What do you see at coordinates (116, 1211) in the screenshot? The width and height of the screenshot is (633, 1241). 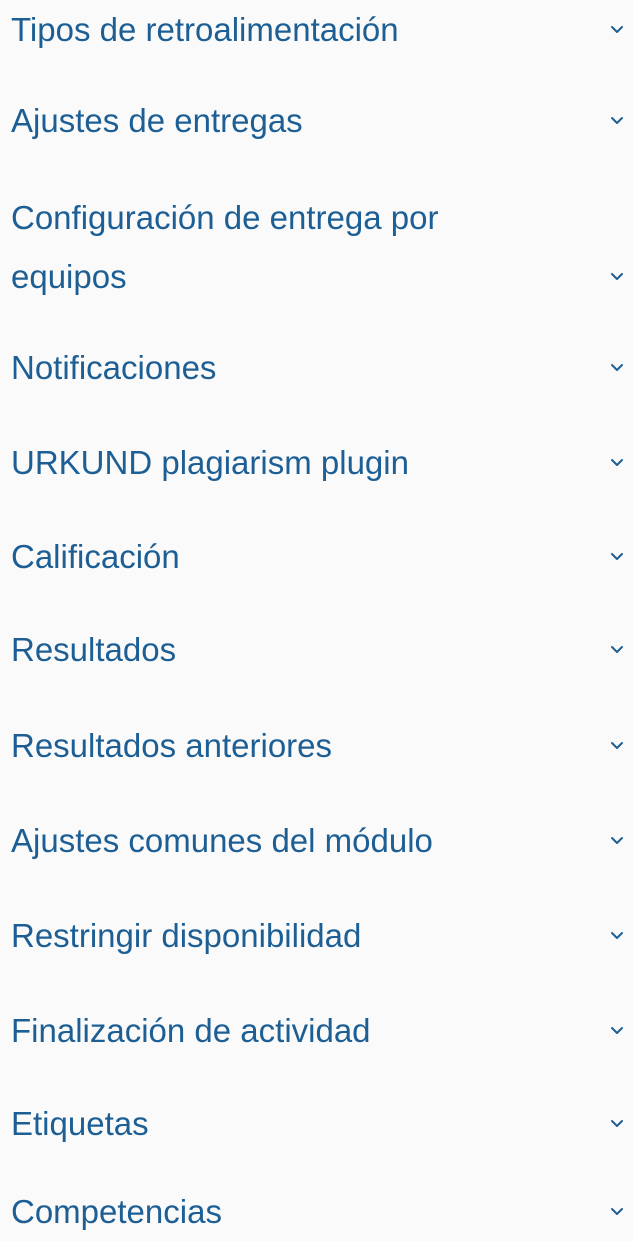 I see `section-title: Competencias` at bounding box center [116, 1211].